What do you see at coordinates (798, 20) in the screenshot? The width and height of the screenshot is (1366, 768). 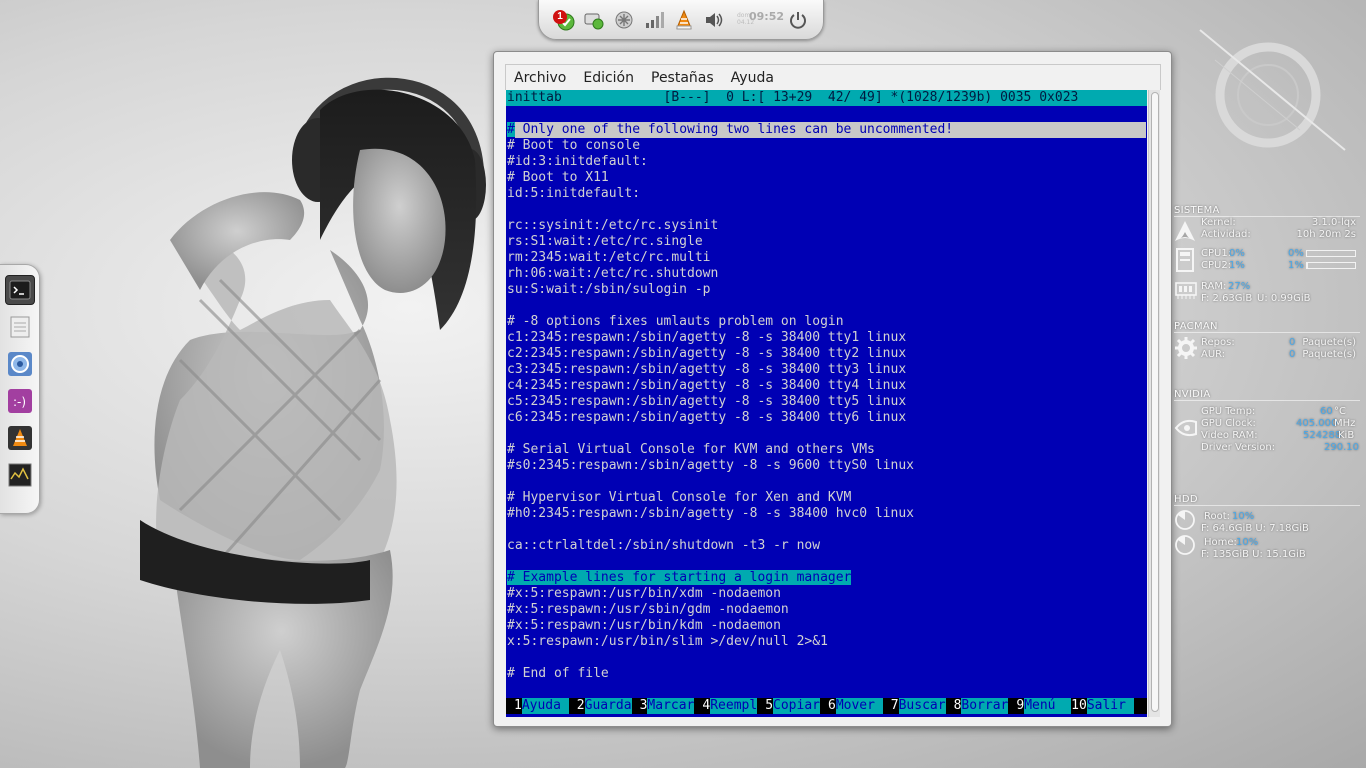 I see `power-icon` at bounding box center [798, 20].